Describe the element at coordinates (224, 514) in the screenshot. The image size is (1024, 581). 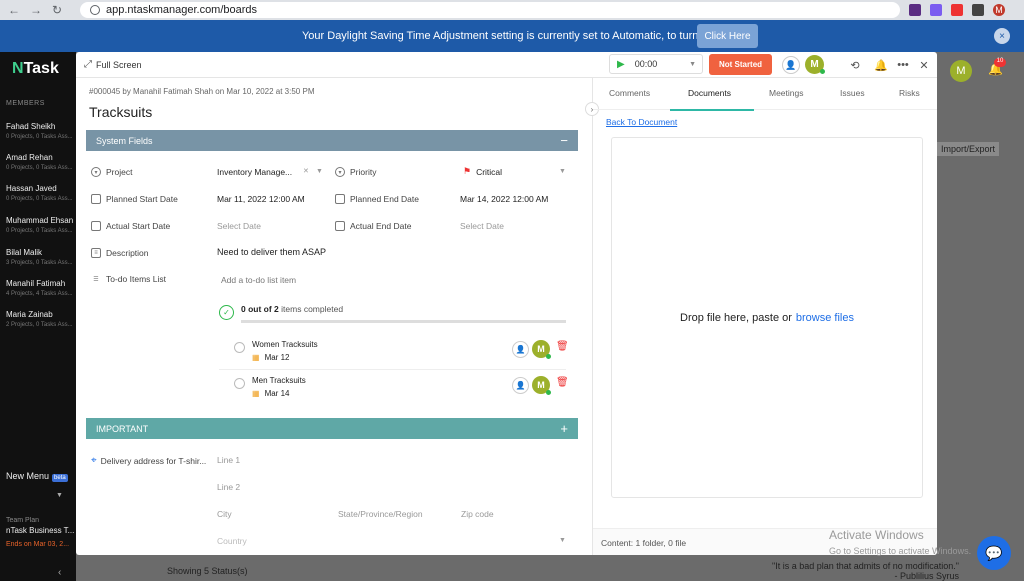
I see `city-input: City` at that location.